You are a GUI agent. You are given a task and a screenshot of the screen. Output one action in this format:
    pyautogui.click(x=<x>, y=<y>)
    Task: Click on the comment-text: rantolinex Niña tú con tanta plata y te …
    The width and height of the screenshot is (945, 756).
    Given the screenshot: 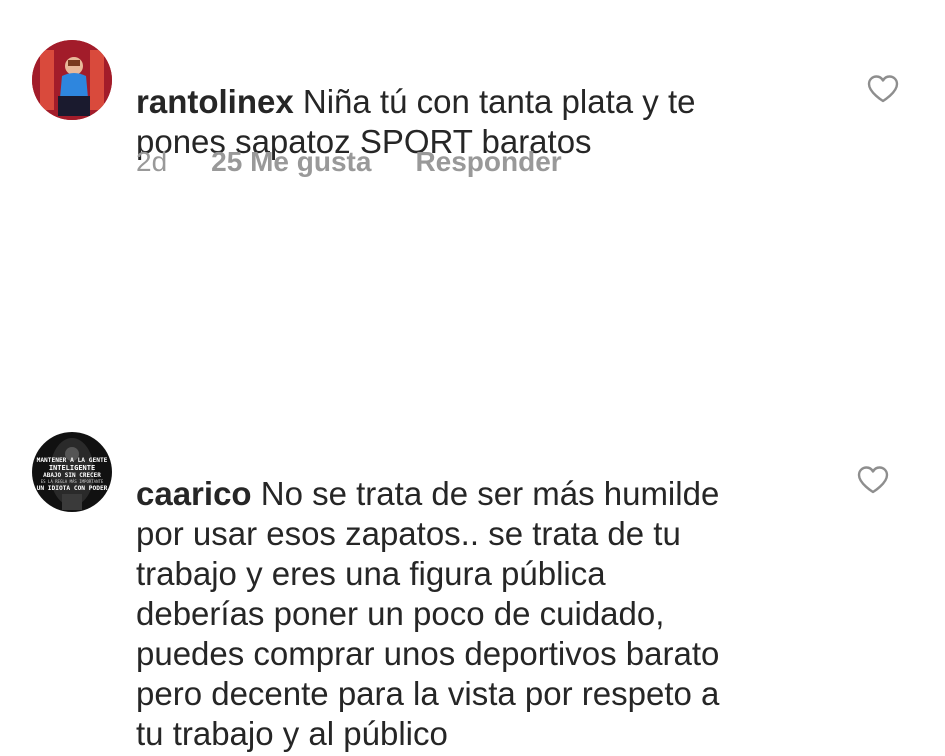 What is the action you would take?
    pyautogui.click(x=496, y=102)
    